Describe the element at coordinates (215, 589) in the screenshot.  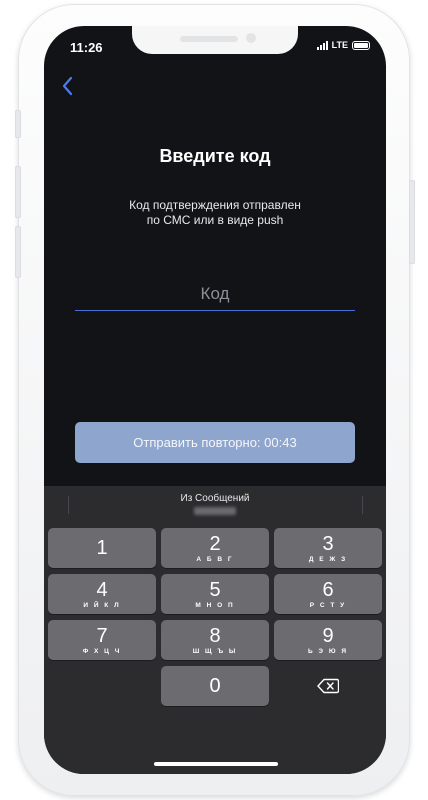
I see `key-5-digit: 5` at that location.